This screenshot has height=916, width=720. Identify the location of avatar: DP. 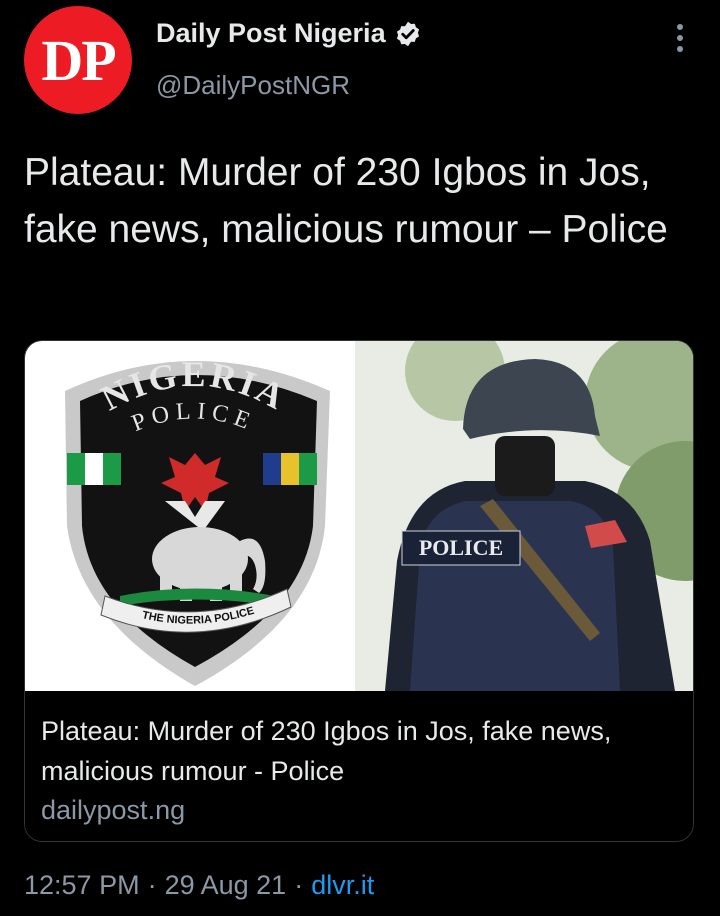
(78, 60).